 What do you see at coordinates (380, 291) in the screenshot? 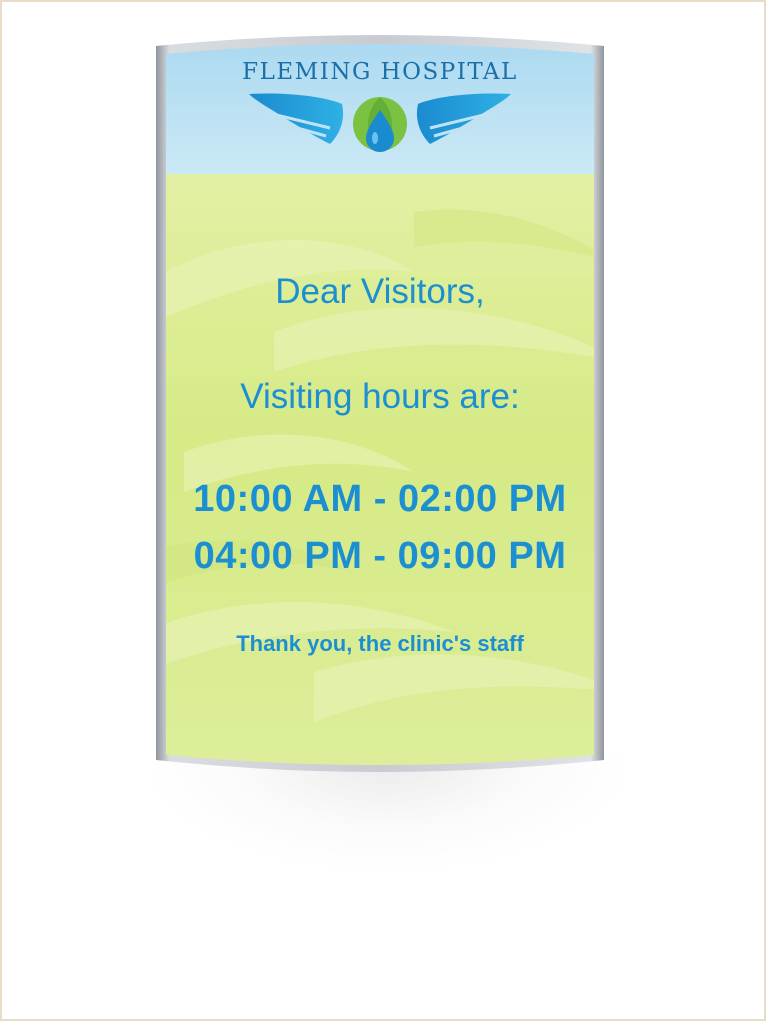
I see `greeting-text: Dear Visitors,` at bounding box center [380, 291].